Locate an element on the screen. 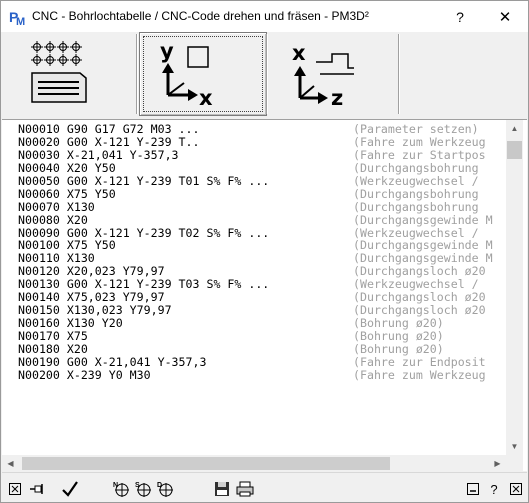 The height and width of the screenshot is (503, 529). code-line: N00070 X130 (Durchgangsbohrung is located at coordinates (262, 206).